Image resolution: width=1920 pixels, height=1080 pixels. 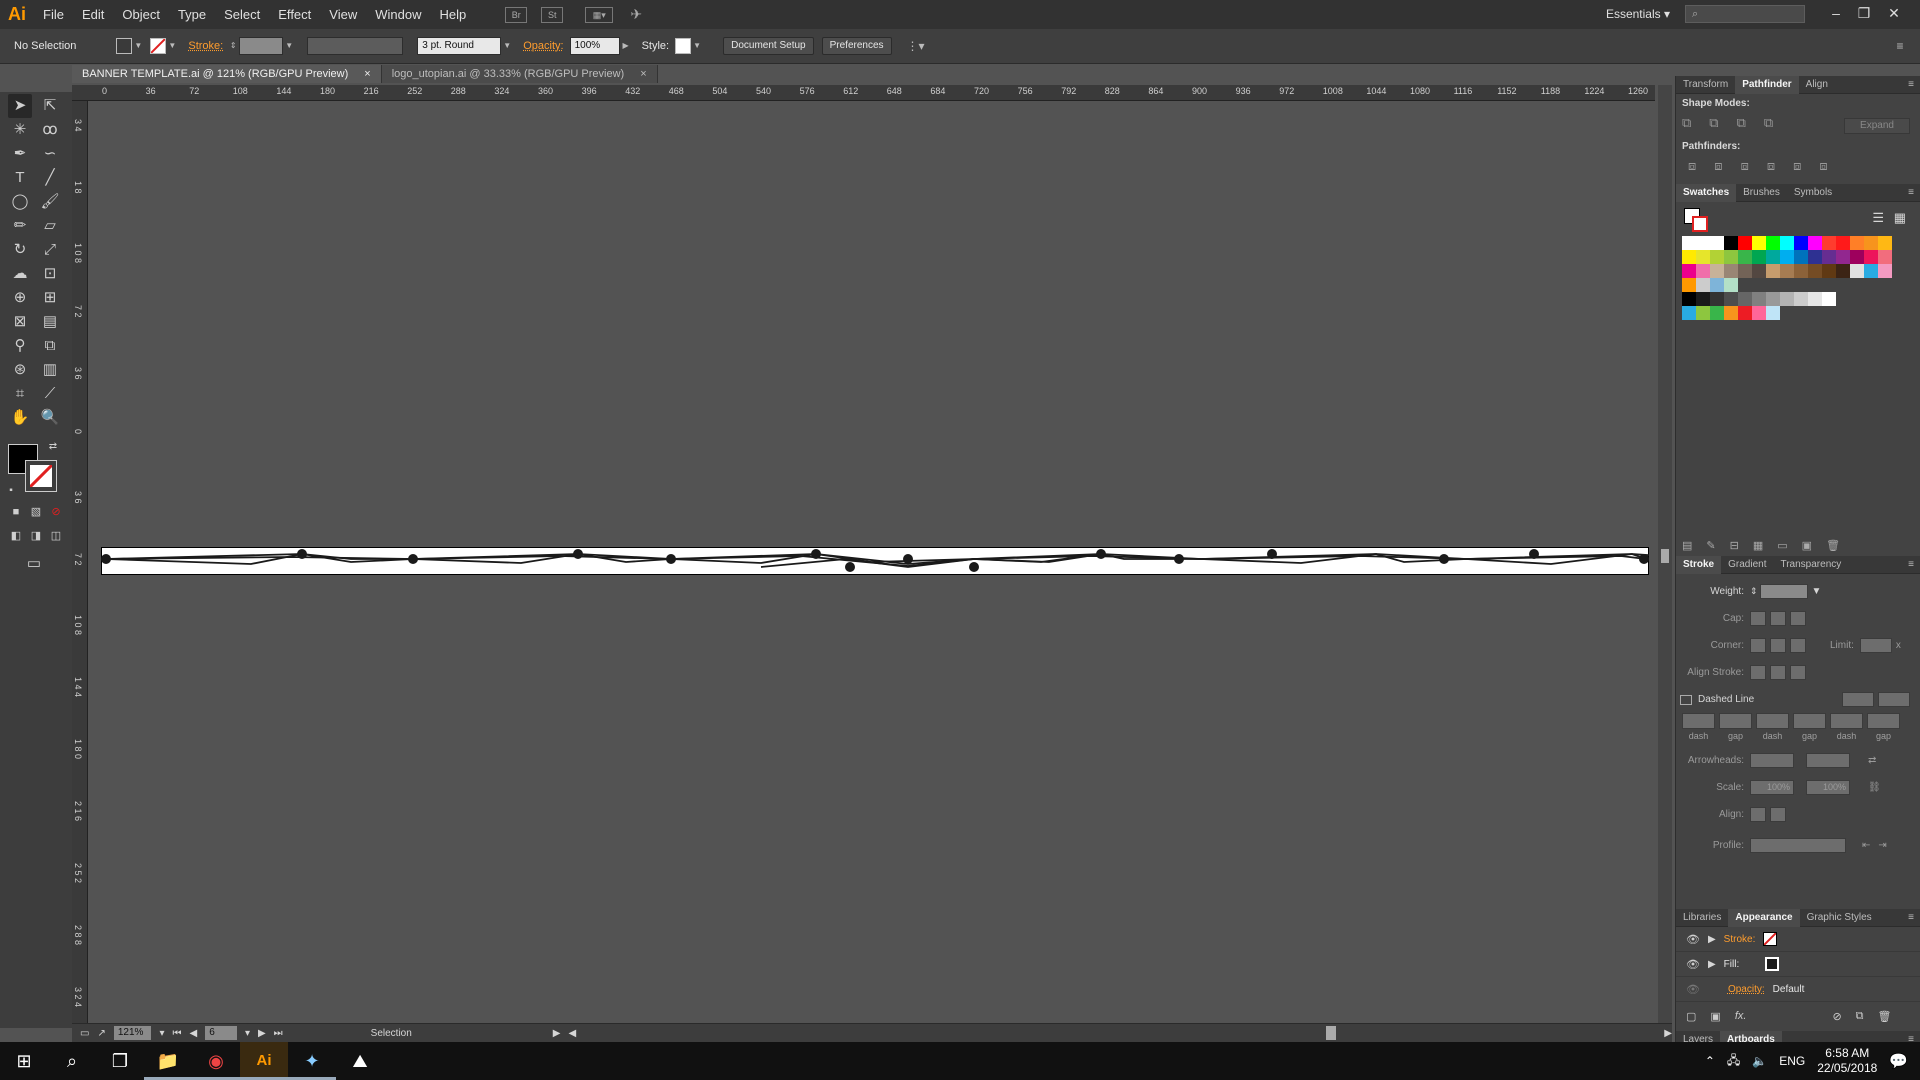 I want to click on last-artboard-icon: ⏭, so click(x=278, y=1033).